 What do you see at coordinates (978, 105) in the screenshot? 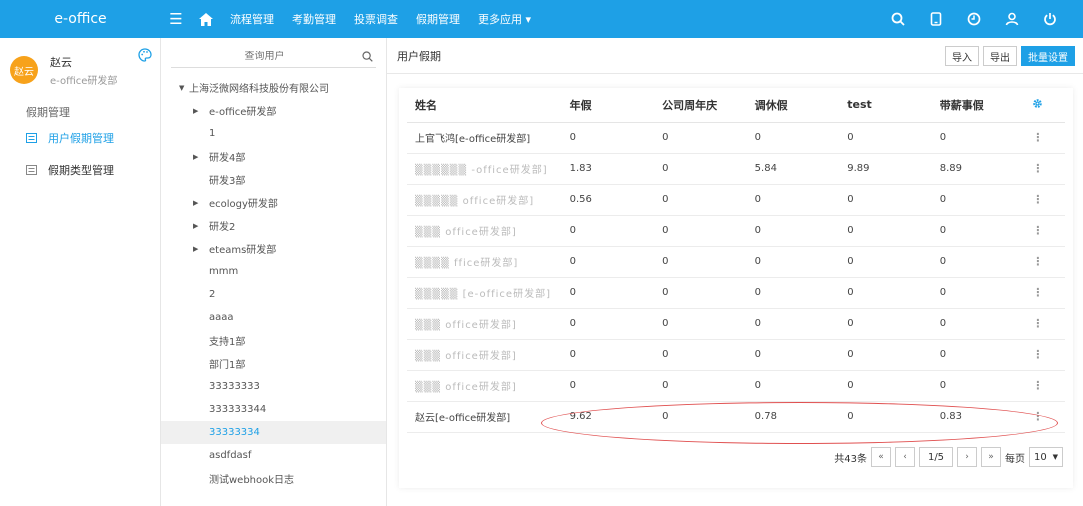
I see `header-paid-leave: 带薪事假` at bounding box center [978, 105].